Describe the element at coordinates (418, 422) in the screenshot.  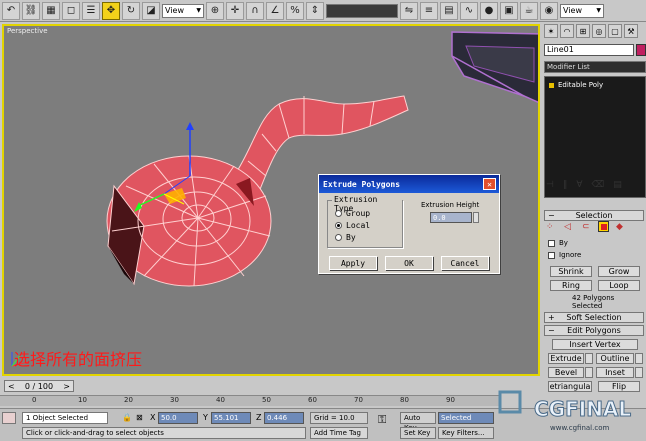
I see `auto-key-button: Auto Key` at that location.